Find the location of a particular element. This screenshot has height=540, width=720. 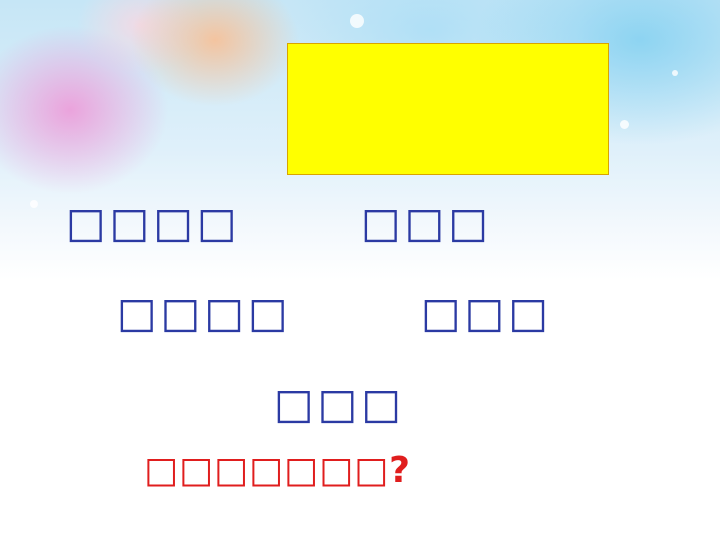

text-line1-right: □□□ is located at coordinates (427, 222).